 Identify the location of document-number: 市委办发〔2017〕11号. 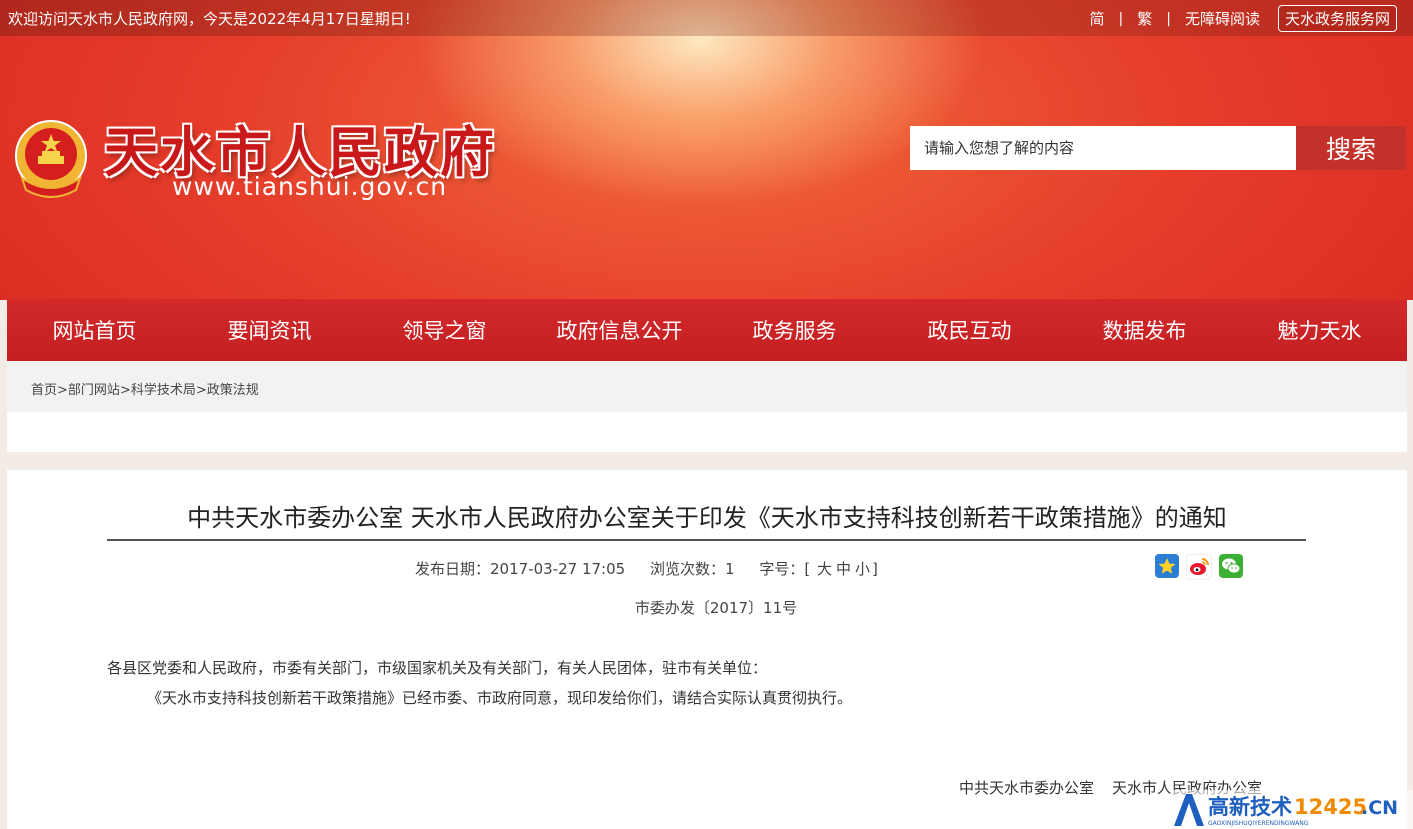
(716, 608).